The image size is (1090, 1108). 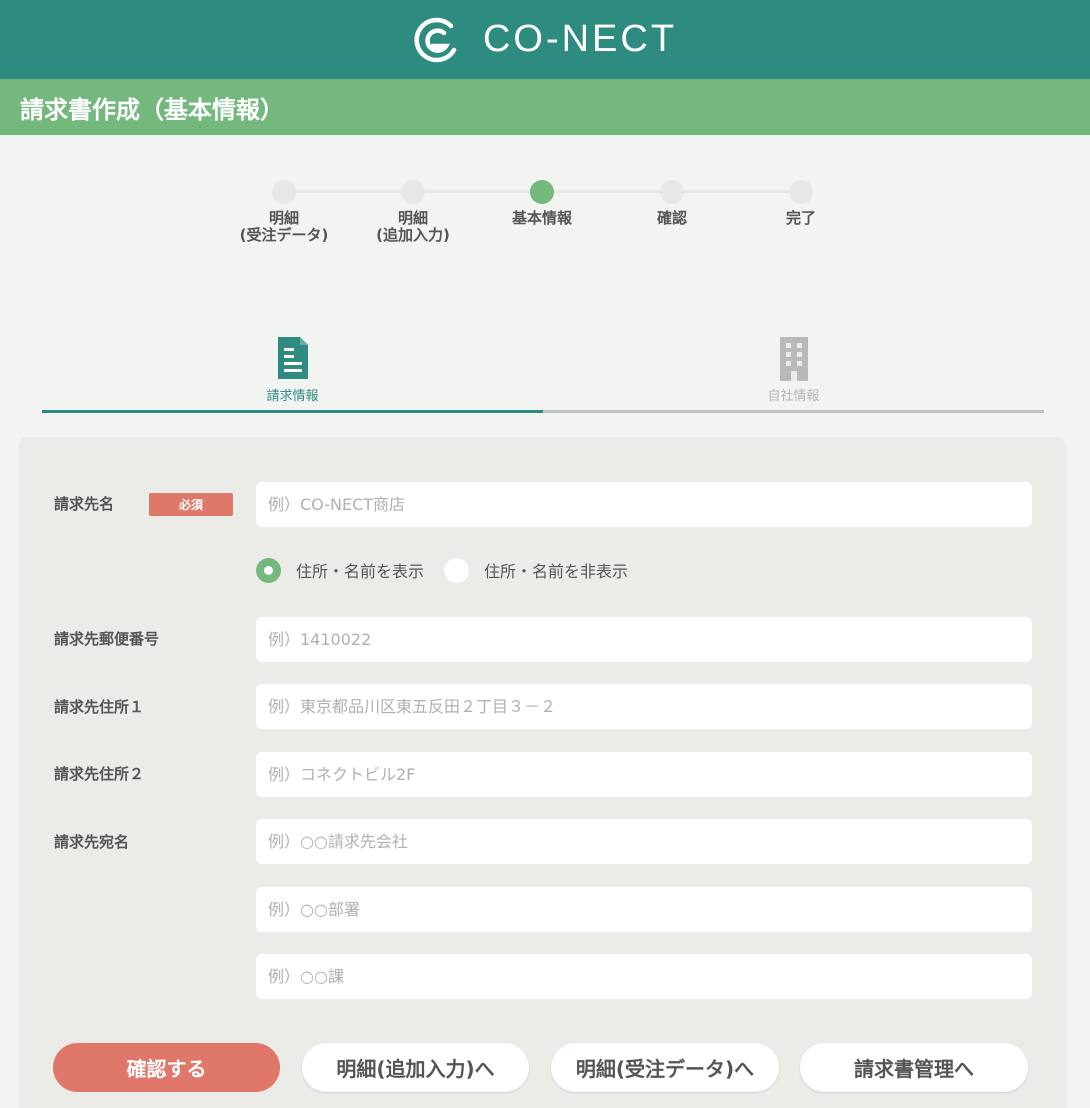 I want to click on addressee-department-input, so click(x=644, y=909).